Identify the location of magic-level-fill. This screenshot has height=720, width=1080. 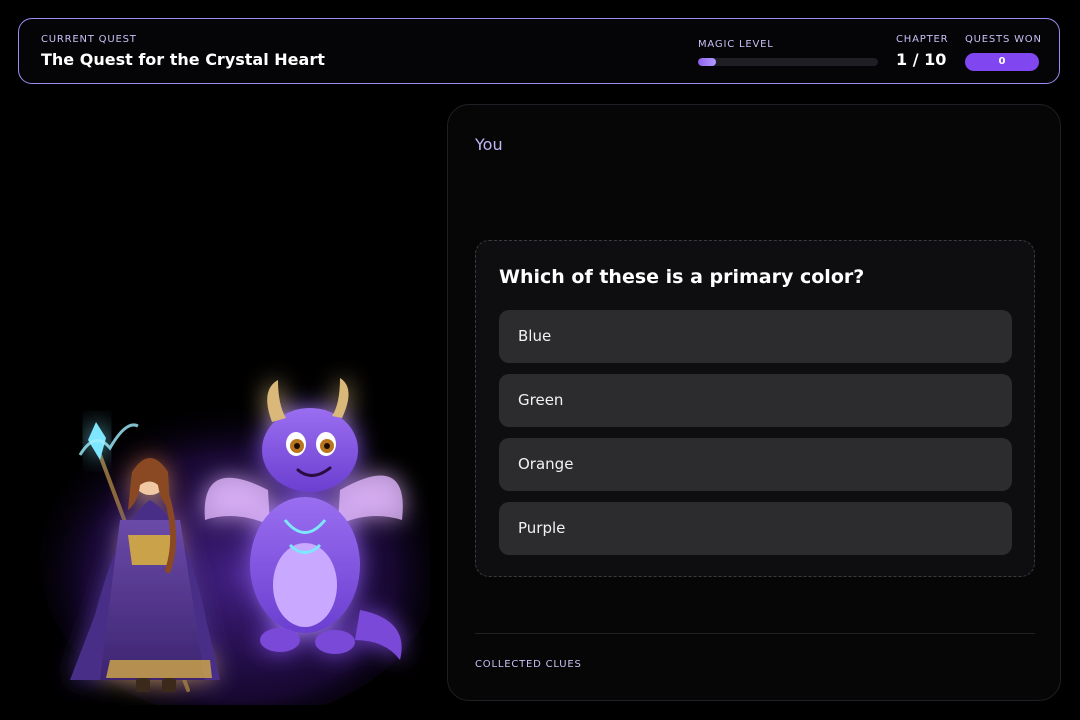
(707, 62).